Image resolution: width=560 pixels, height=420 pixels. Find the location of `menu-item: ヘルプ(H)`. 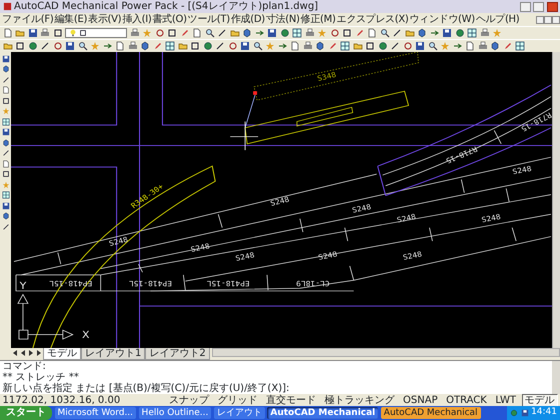

menu-item: ヘルプ(H) is located at coordinates (498, 19).